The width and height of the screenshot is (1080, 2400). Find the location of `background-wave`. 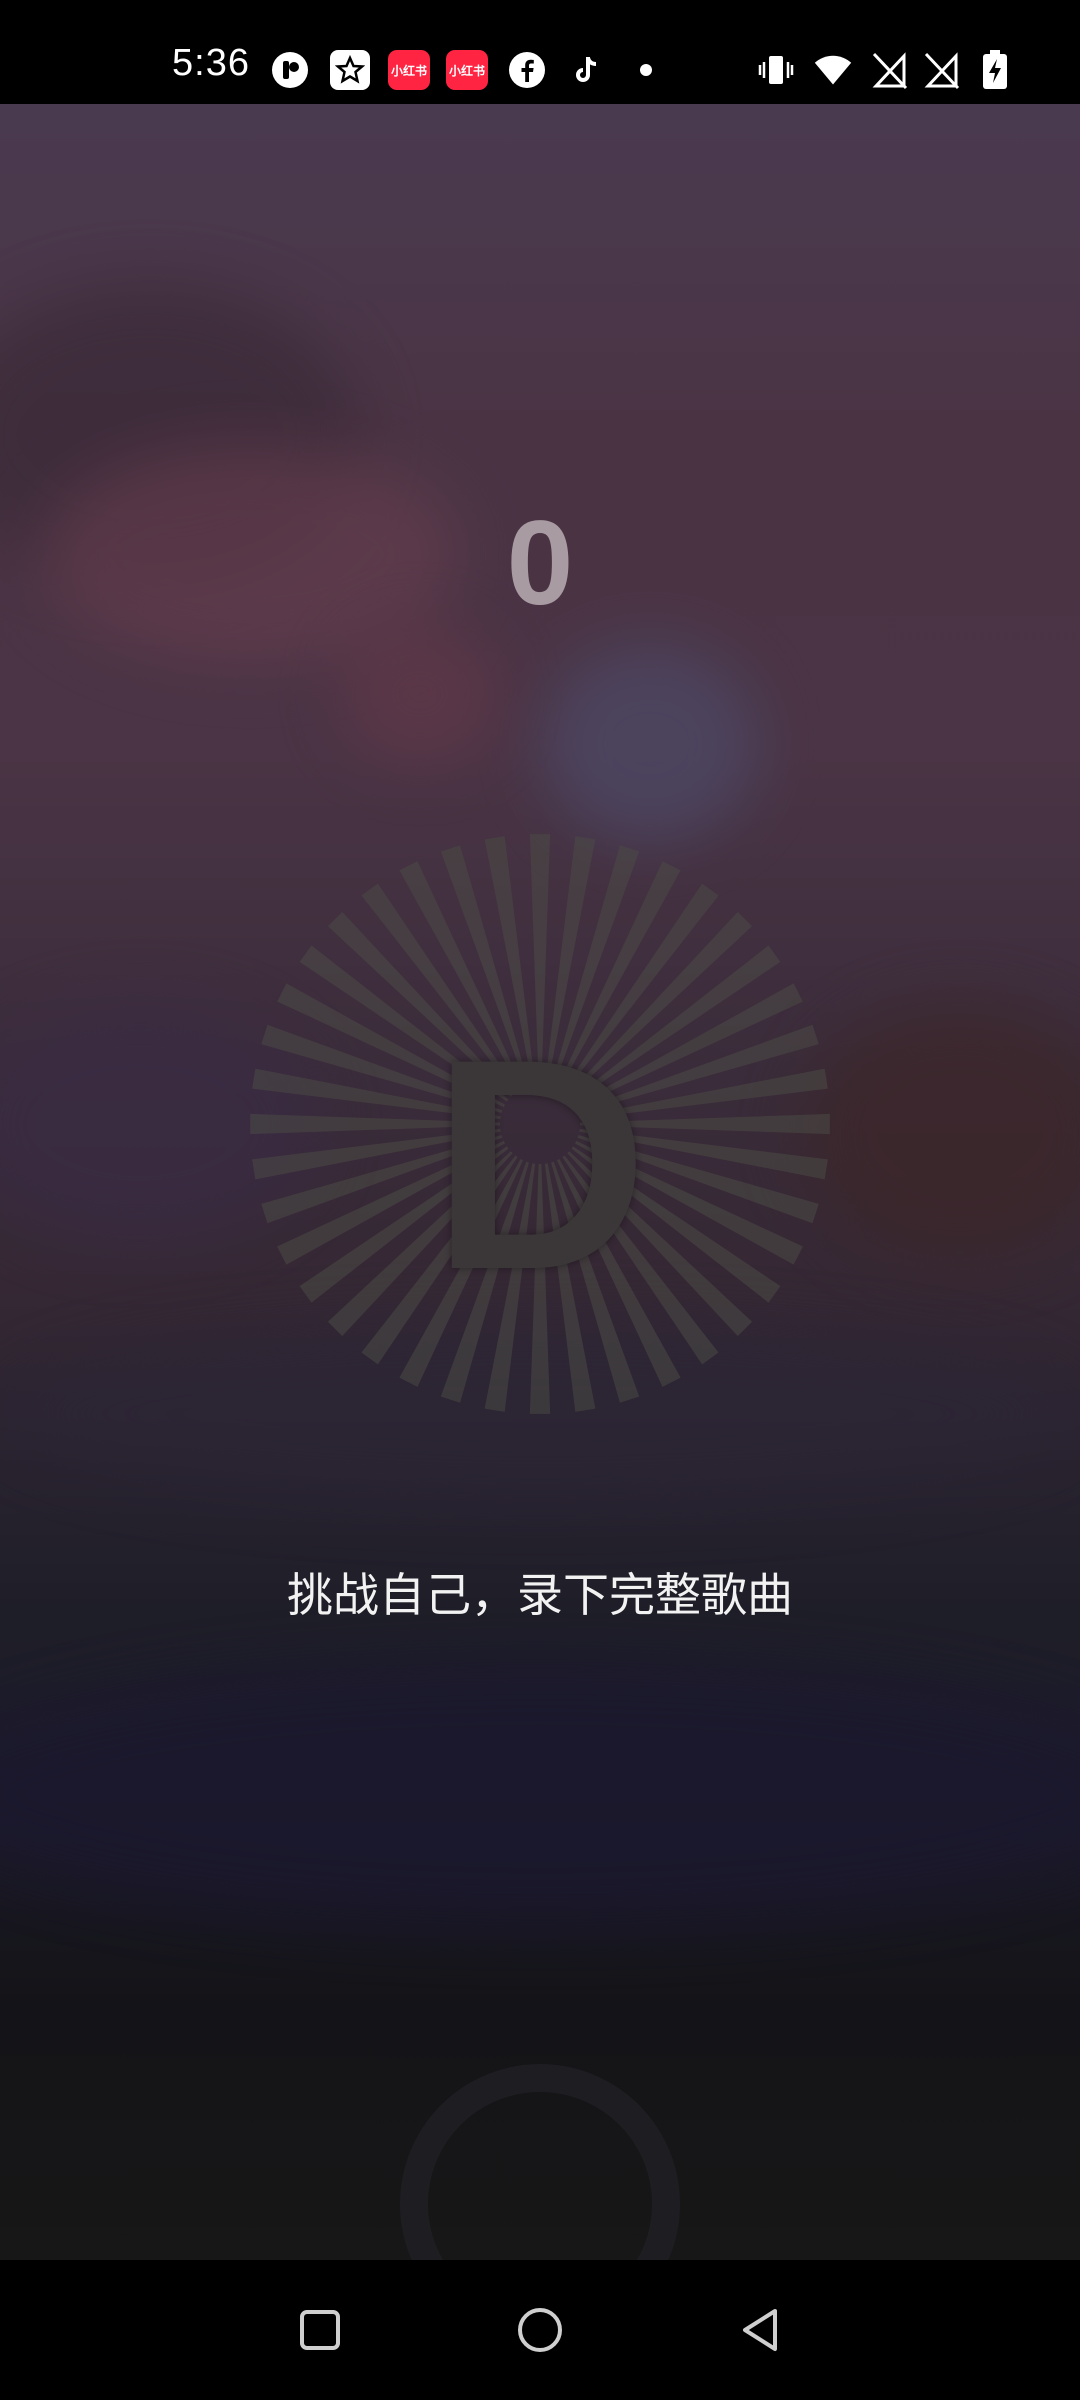

background-wave is located at coordinates (540, 1794).